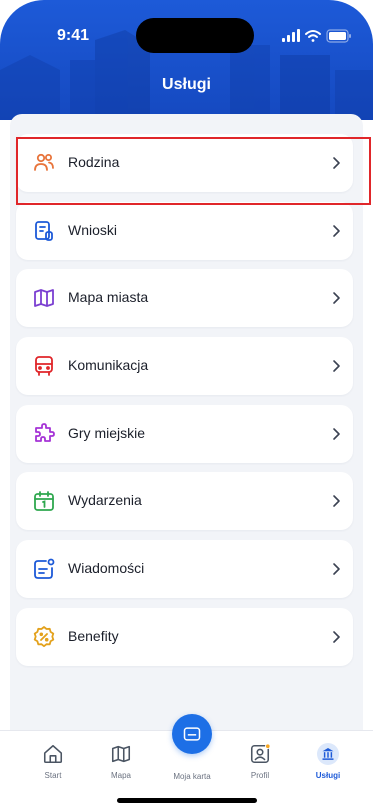 Image resolution: width=373 pixels, height=809 pixels. Describe the element at coordinates (53, 765) in the screenshot. I see `tab-start: Start` at that location.